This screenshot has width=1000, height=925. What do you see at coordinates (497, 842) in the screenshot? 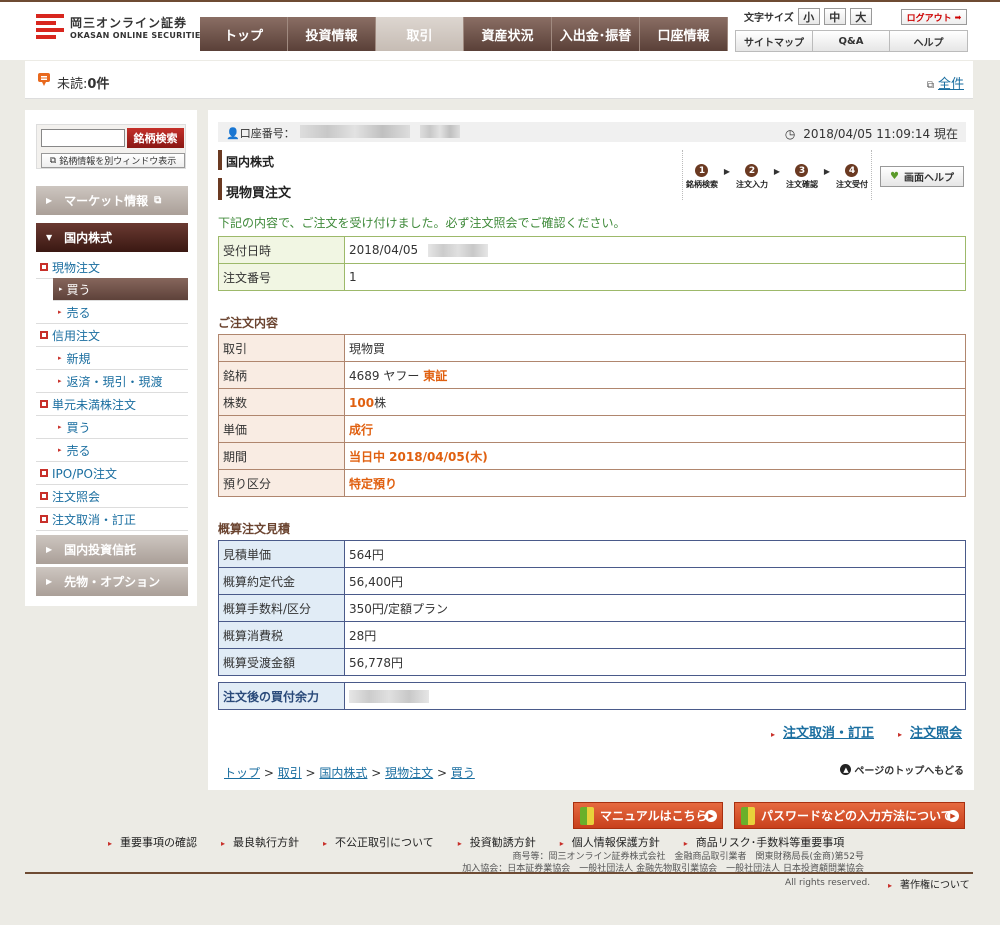
I see `footer-link-solicitation: 投資勧誘方針` at bounding box center [497, 842].